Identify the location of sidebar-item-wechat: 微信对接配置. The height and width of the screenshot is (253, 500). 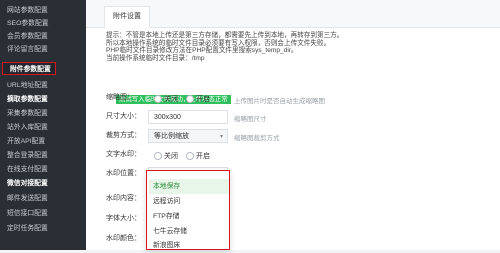
(43, 183).